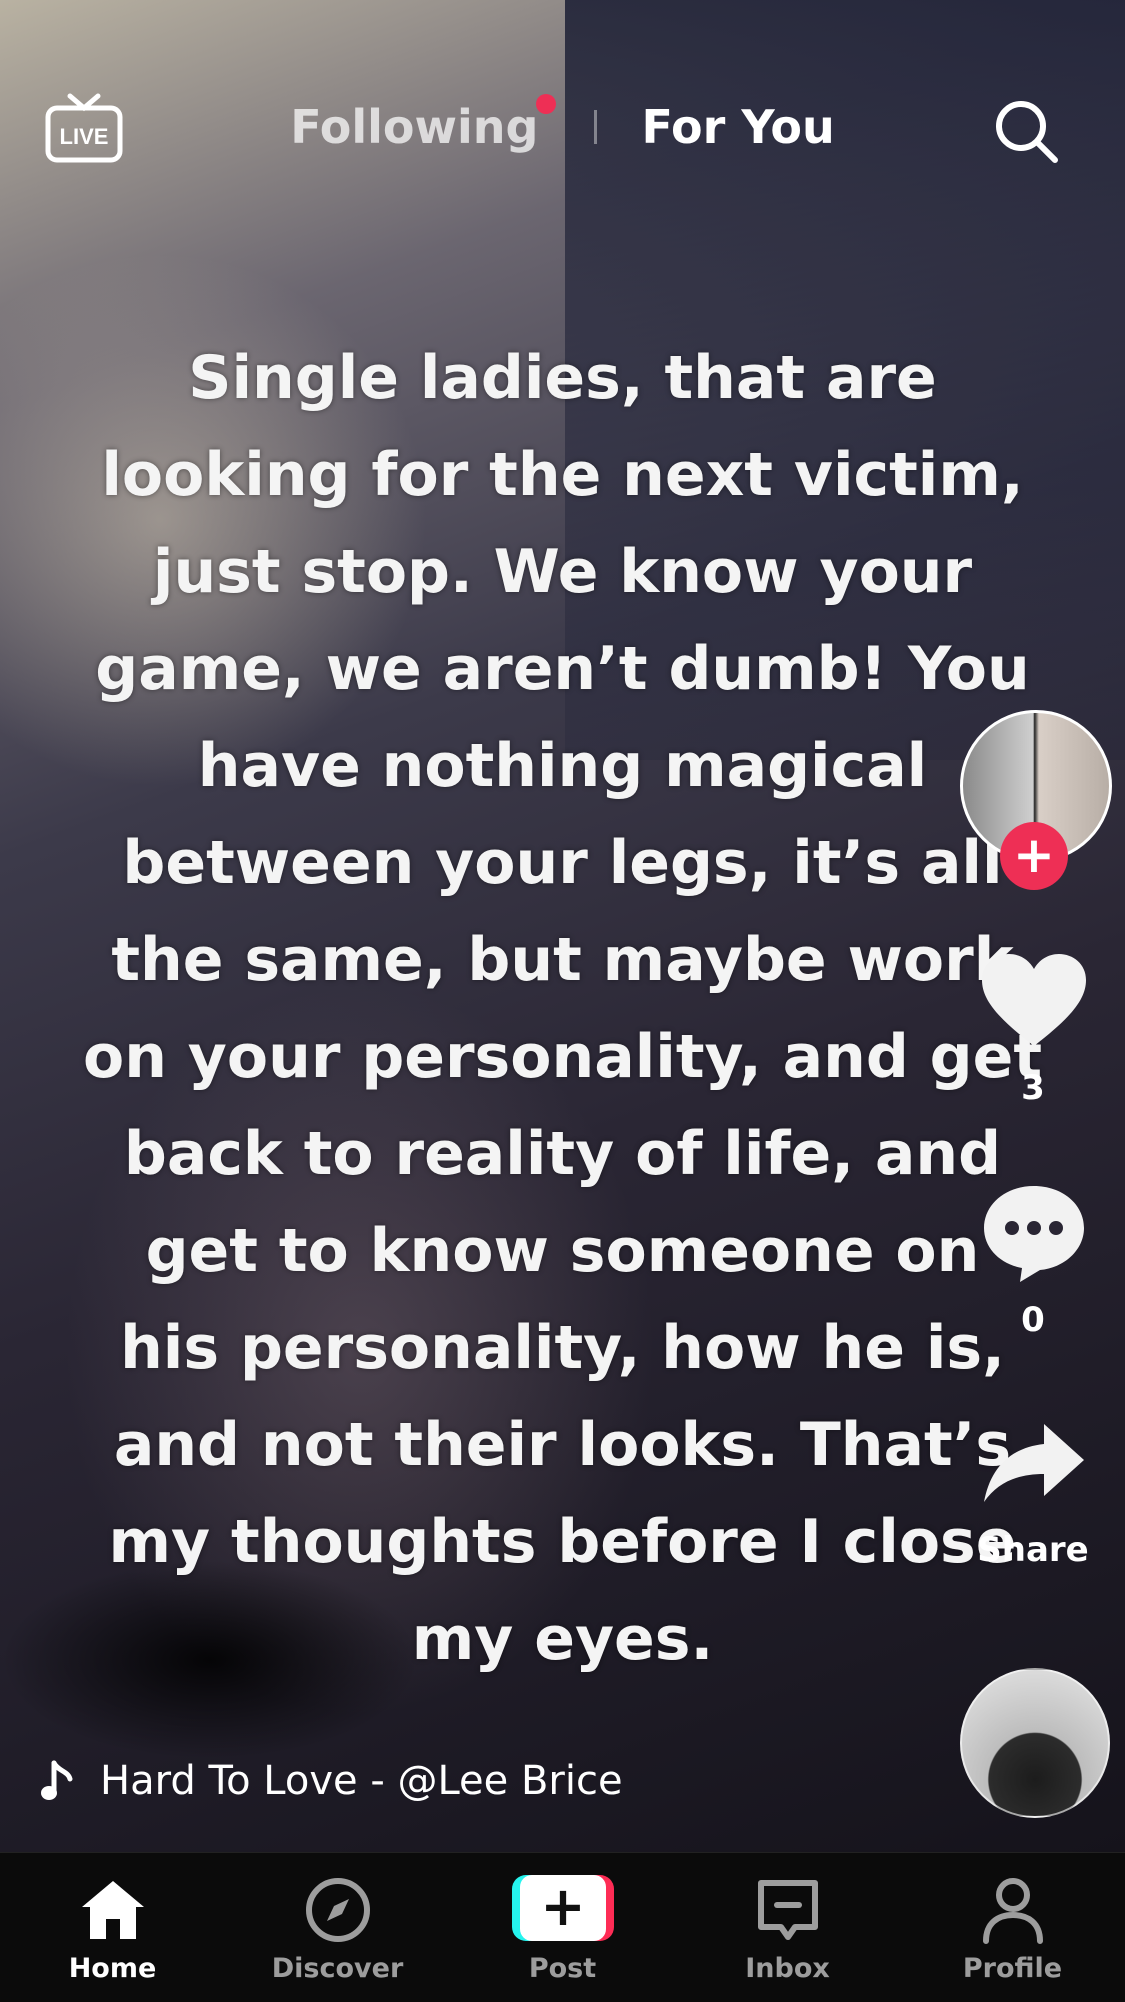 The height and width of the screenshot is (2002, 1125). I want to click on notification-dot, so click(546, 103).